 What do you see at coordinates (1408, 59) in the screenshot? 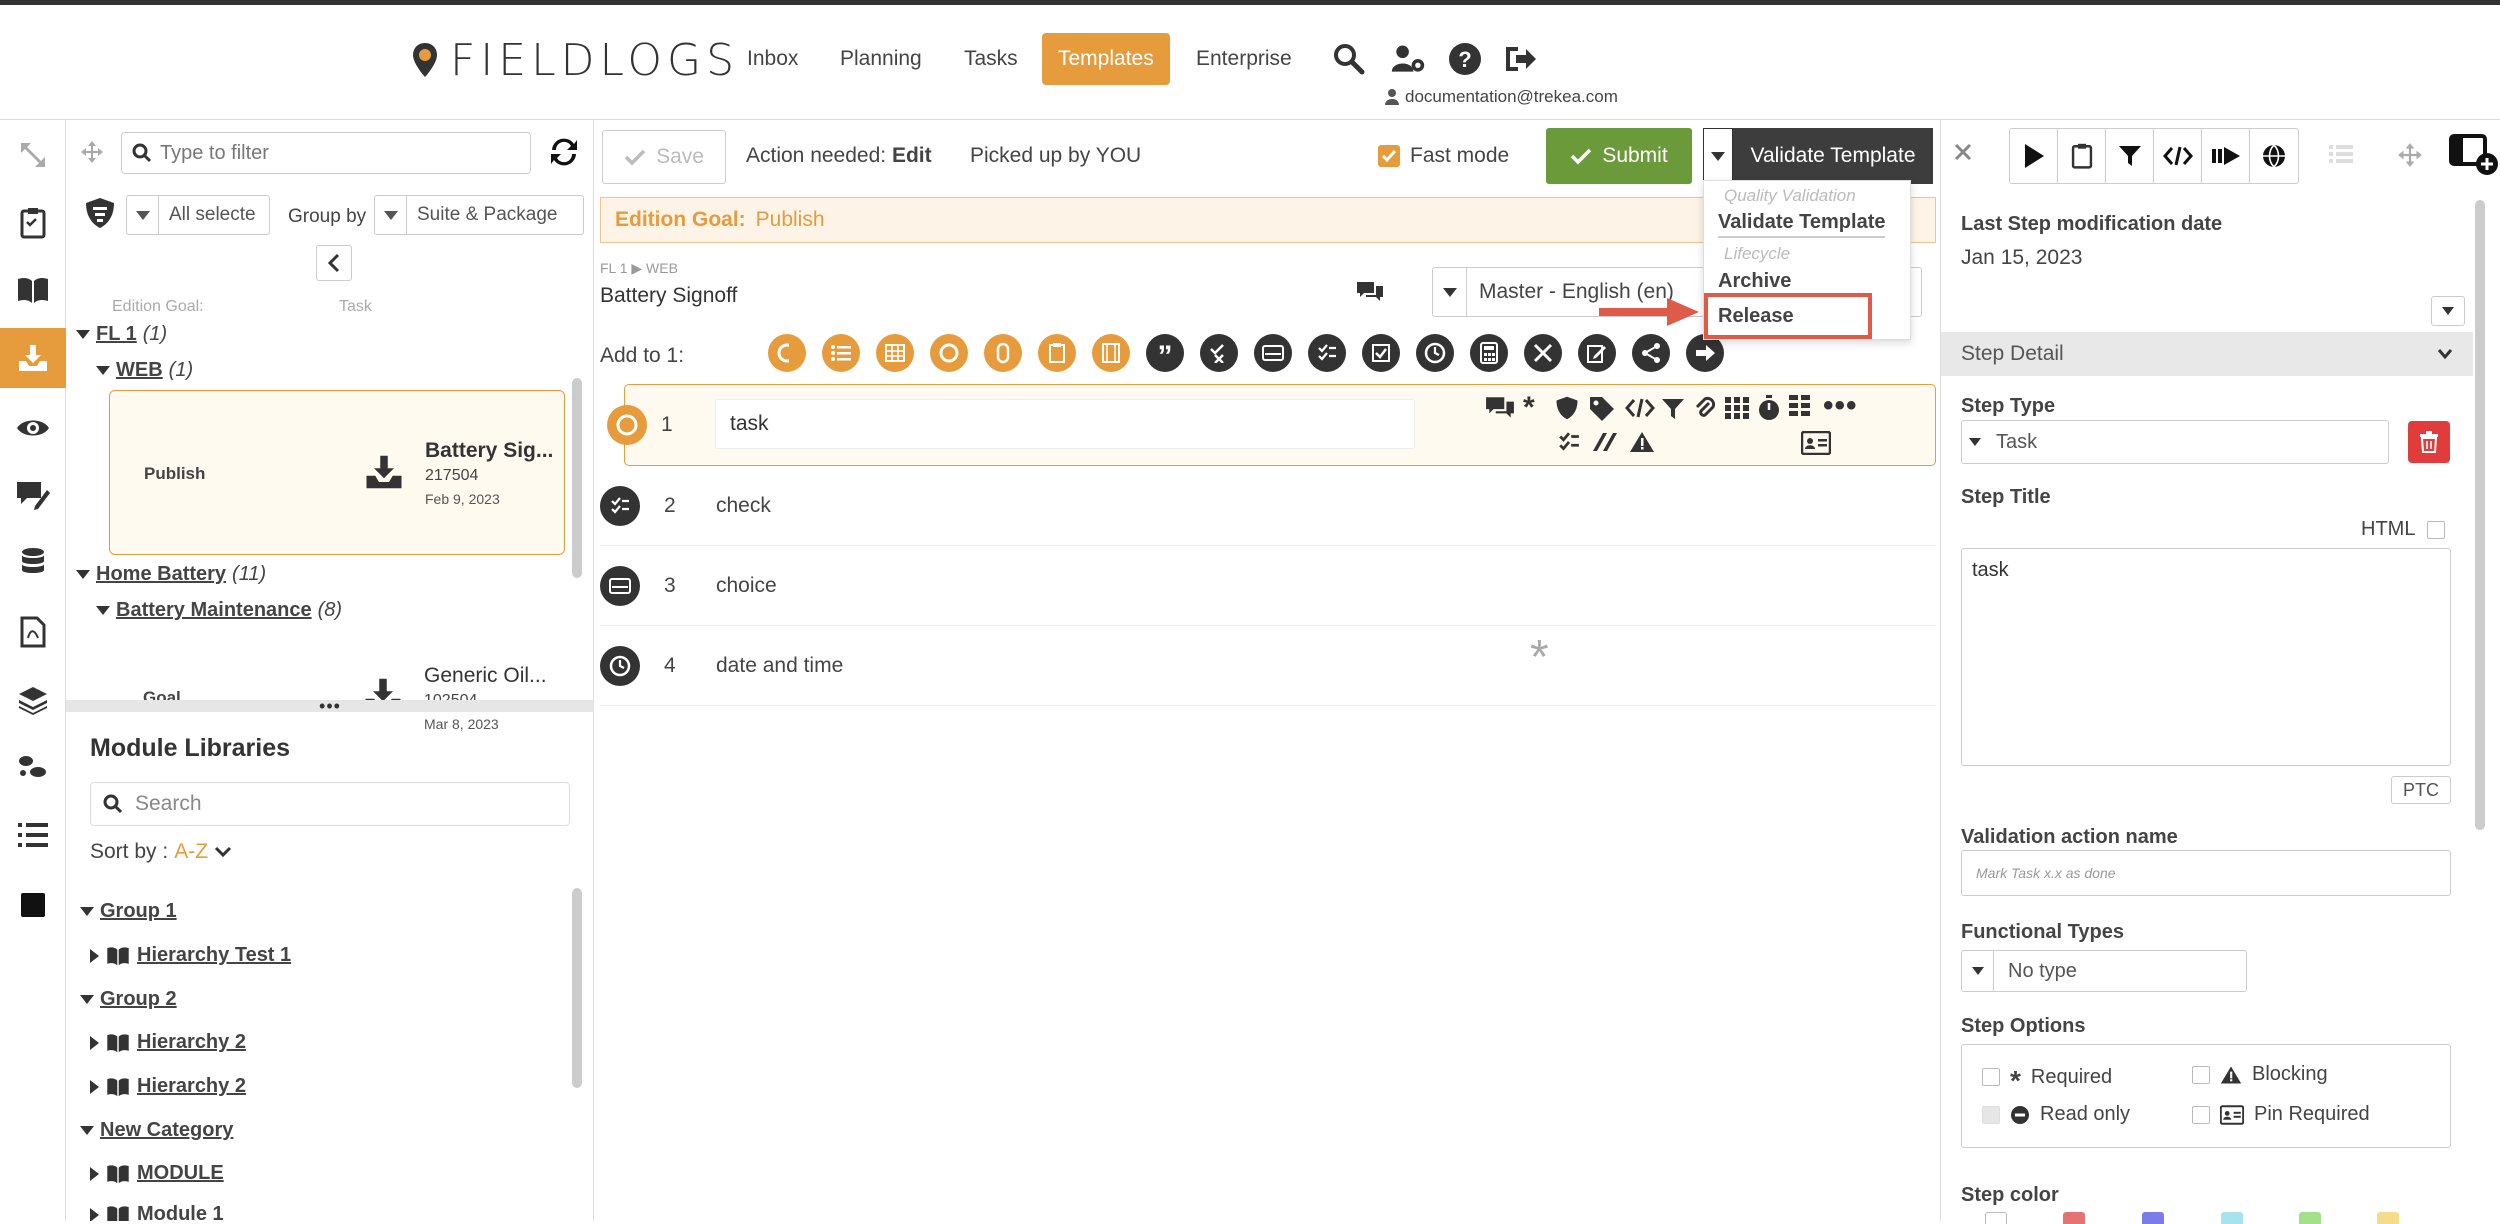
I see `user-settings-icon` at bounding box center [1408, 59].